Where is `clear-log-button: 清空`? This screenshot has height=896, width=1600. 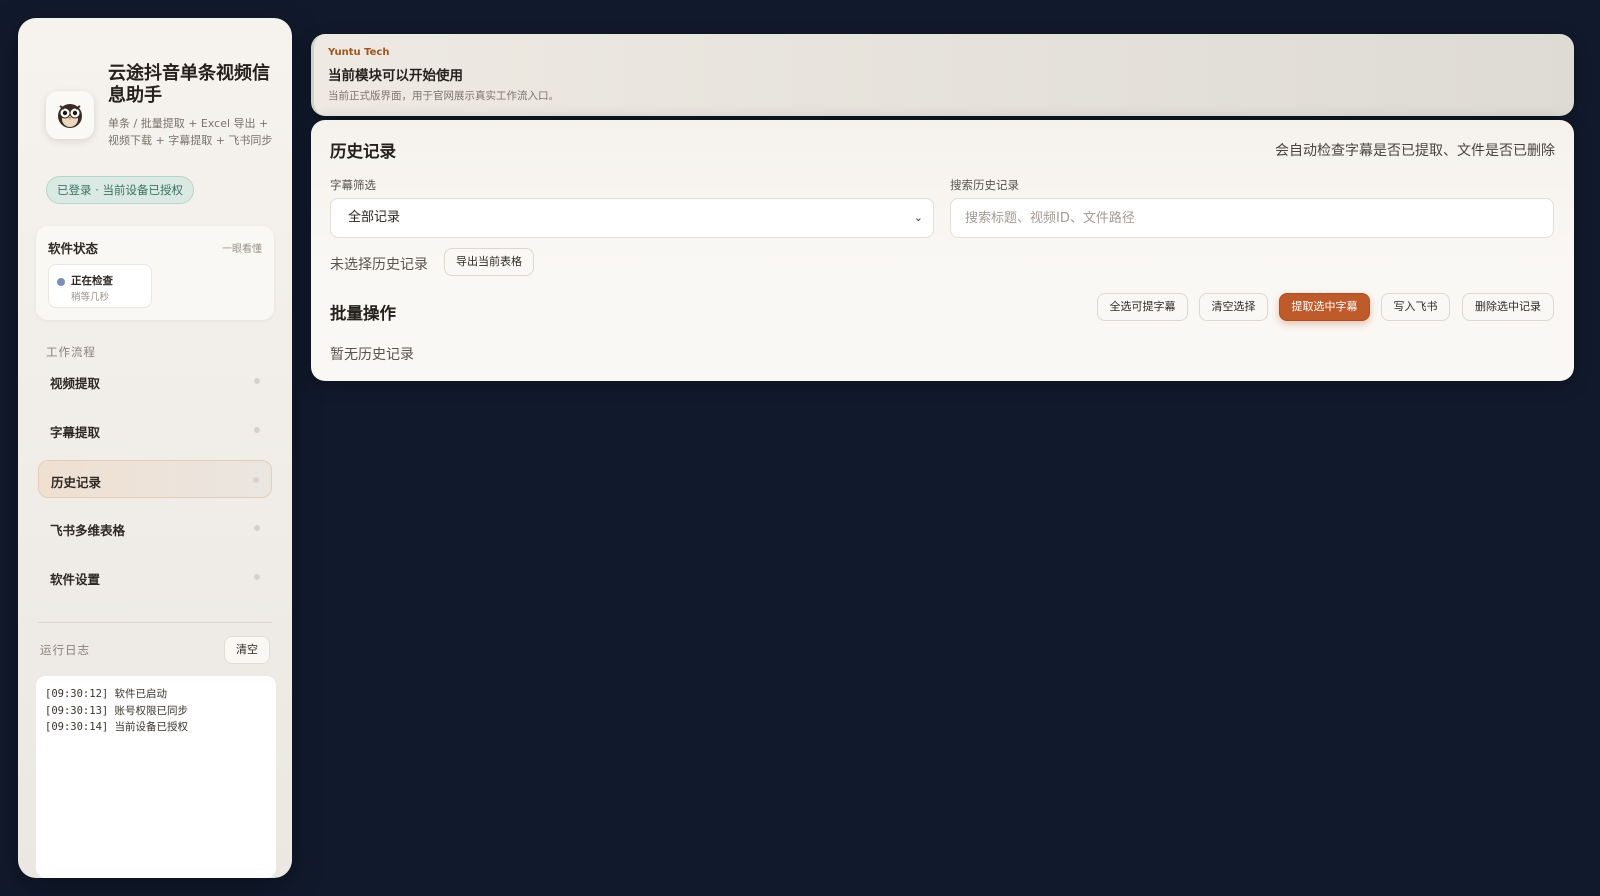
clear-log-button: 清空 is located at coordinates (247, 650).